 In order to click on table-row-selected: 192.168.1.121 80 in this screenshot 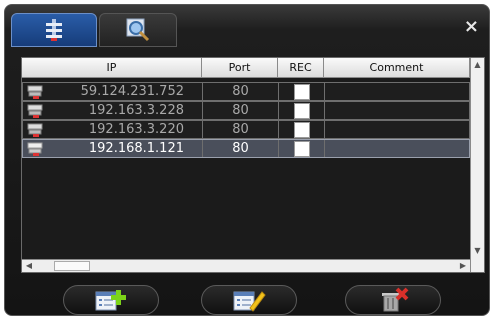, I will do `click(246, 148)`.